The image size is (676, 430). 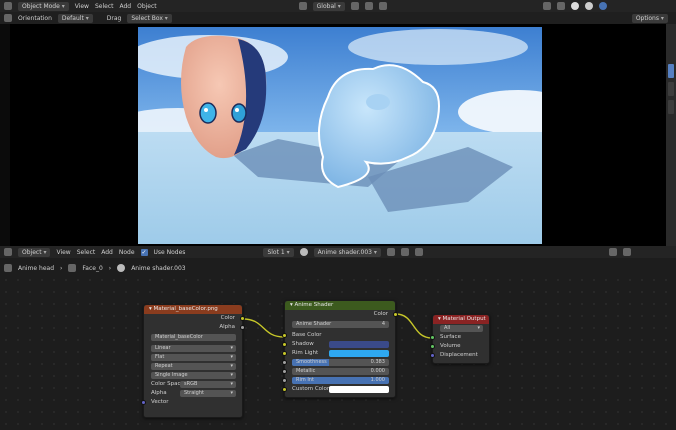 I want to click on socket-shadow-in, so click(x=284, y=344).